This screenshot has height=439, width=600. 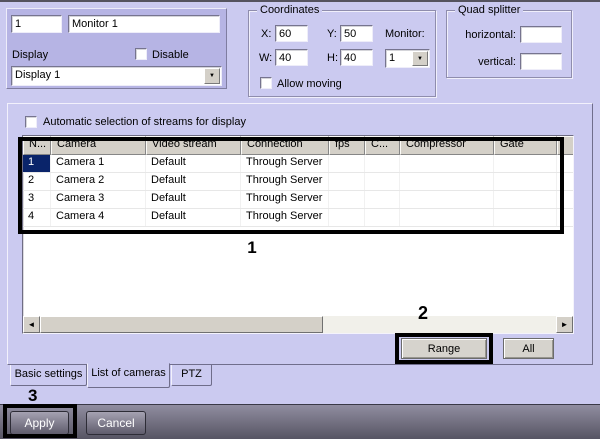 I want to click on horizontal-scrollbar: ◄ ►, so click(x=298, y=324).